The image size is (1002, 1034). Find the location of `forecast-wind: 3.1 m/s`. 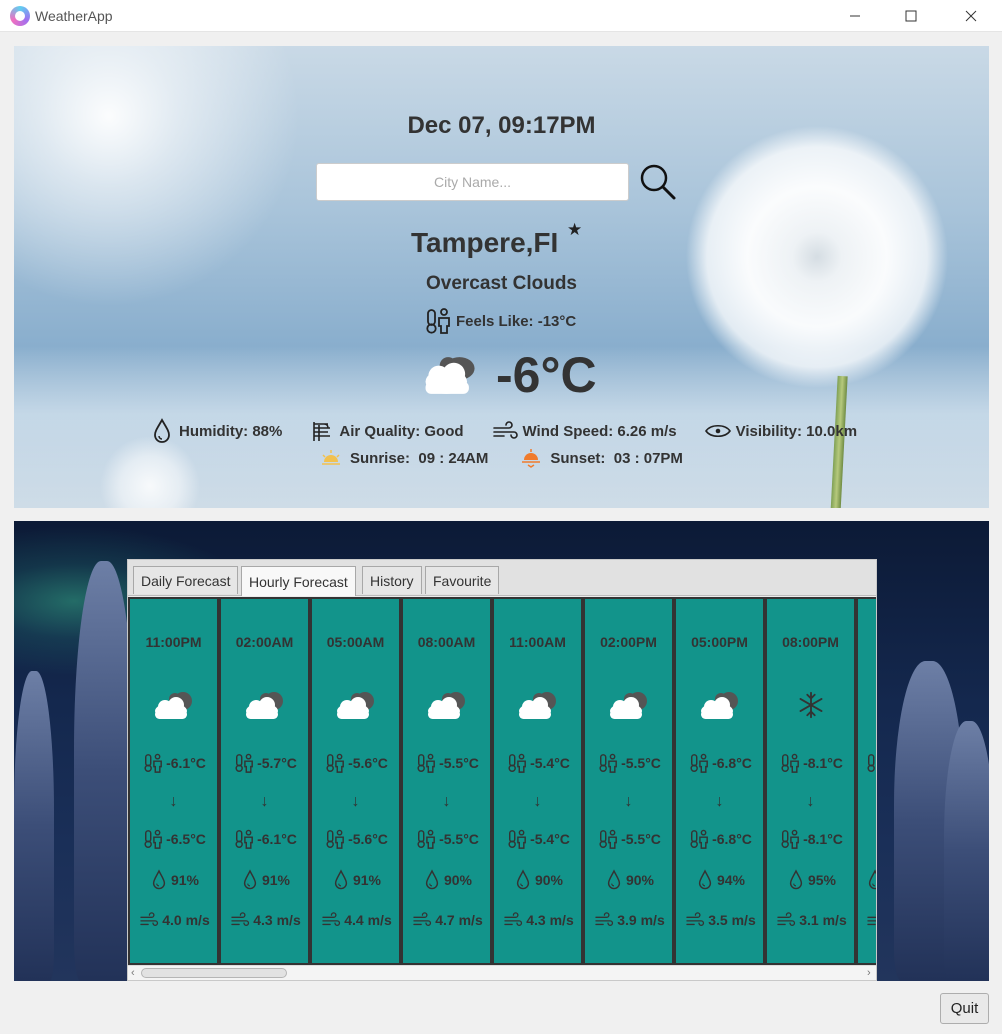

forecast-wind: 3.1 m/s is located at coordinates (811, 920).